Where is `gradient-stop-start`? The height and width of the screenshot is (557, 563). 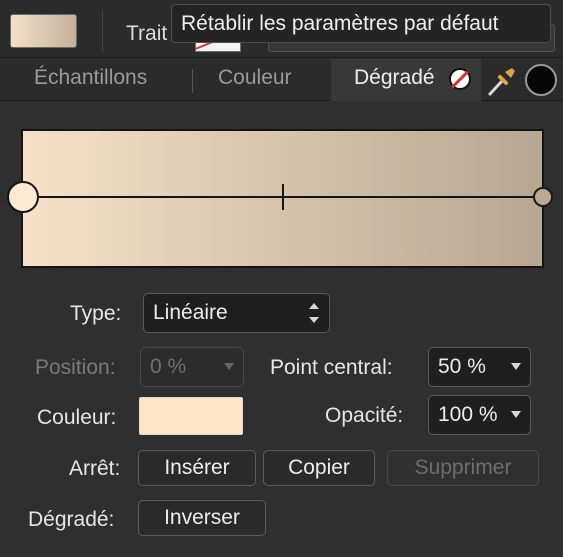
gradient-stop-start is located at coordinates (23, 197).